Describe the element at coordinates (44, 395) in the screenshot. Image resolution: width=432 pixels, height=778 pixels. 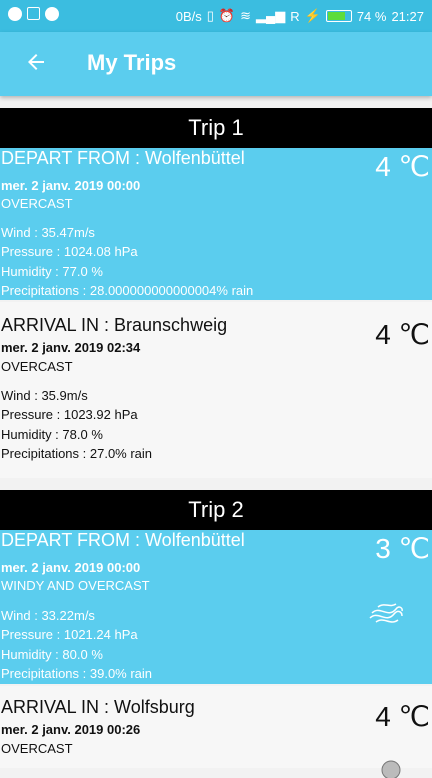
I see `wind-text: Wind : 35.9m/s` at that location.